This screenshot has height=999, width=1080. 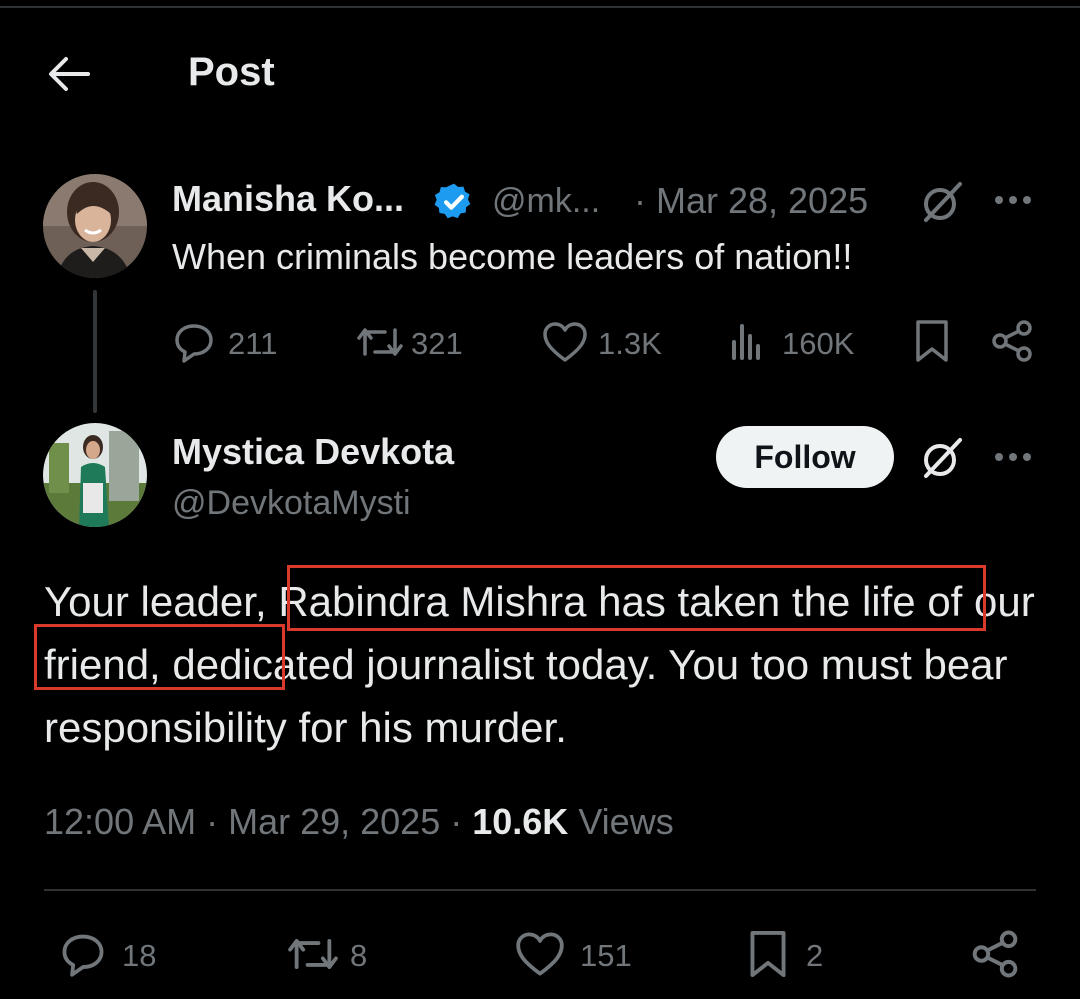 What do you see at coordinates (818, 343) in the screenshot?
I see `views-count: 160K` at bounding box center [818, 343].